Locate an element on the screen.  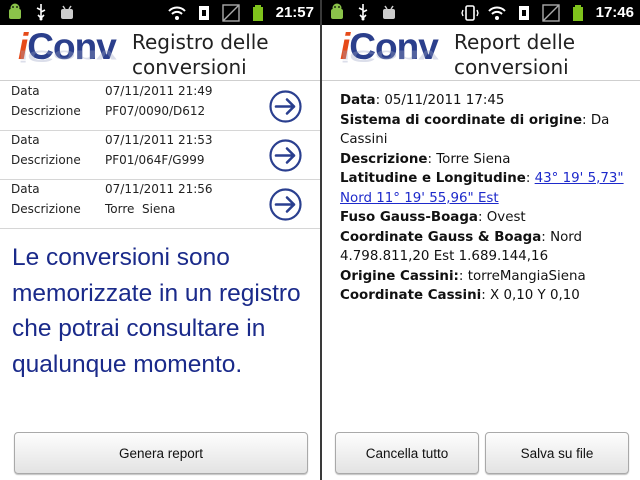
app-header: iConv iConv Report delle conversioni is located at coordinates (481, 53).